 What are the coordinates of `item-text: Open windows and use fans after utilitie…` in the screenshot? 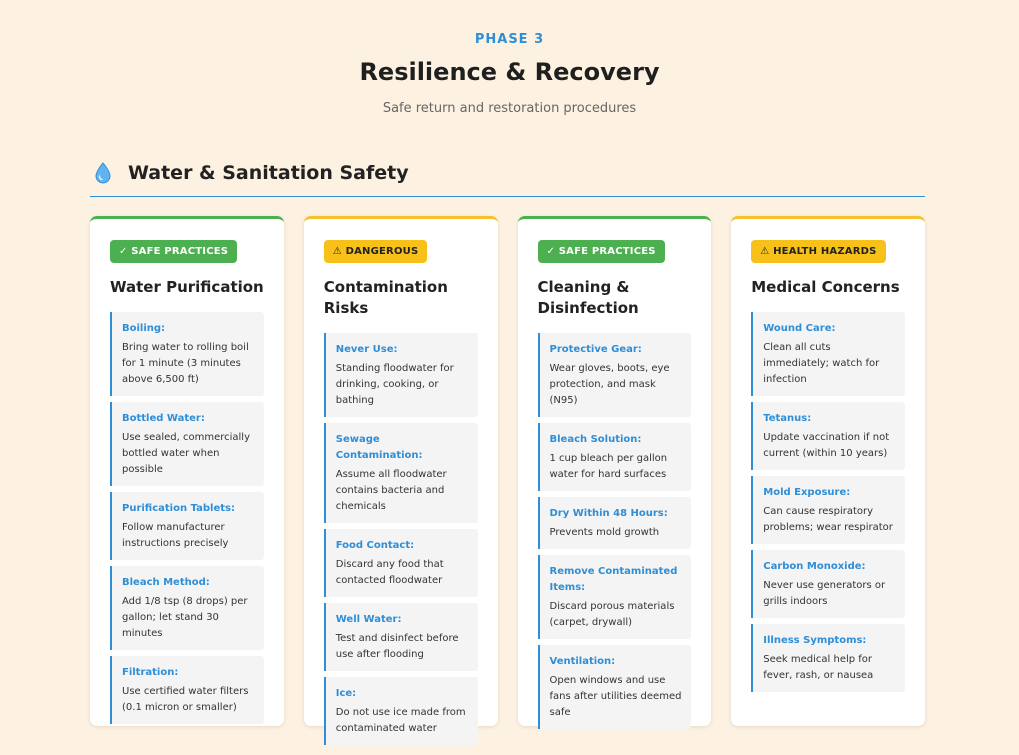 It's located at (615, 696).